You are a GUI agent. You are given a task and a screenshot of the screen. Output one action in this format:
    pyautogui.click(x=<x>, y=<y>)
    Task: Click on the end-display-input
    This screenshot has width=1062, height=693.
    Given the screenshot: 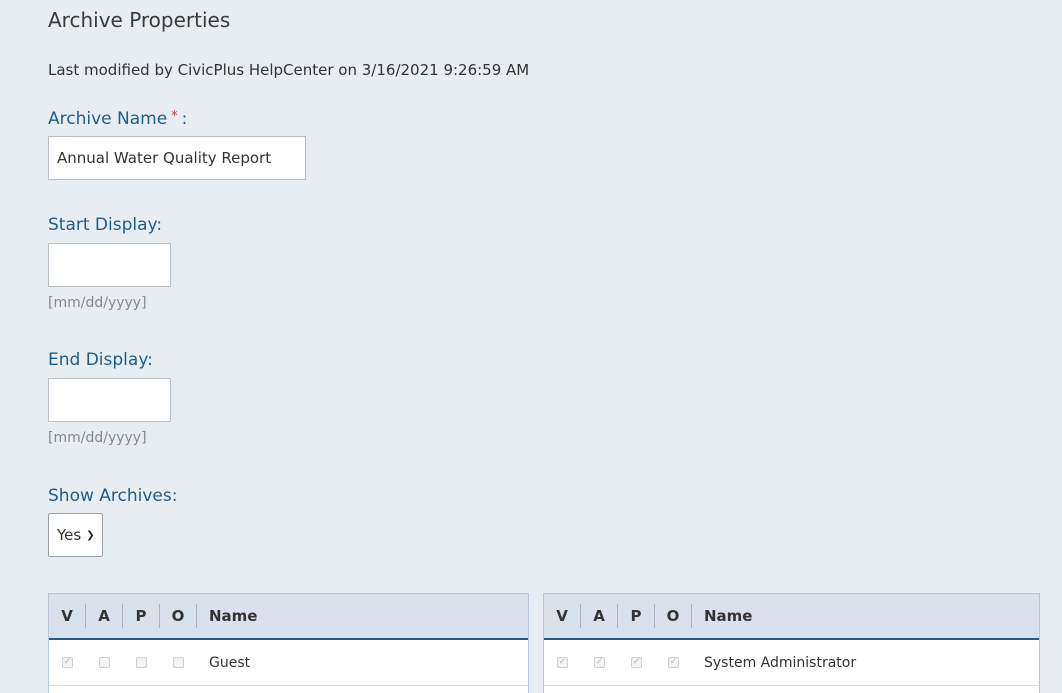 What is the action you would take?
    pyautogui.click(x=109, y=400)
    